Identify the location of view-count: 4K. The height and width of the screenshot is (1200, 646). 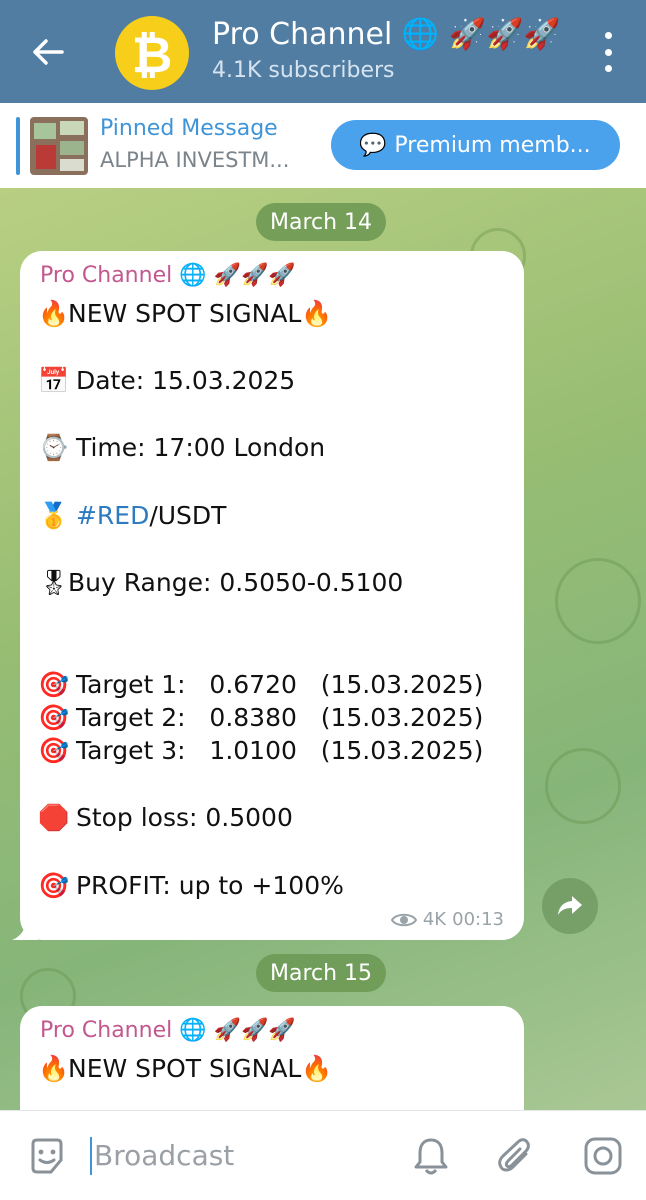
(434, 919).